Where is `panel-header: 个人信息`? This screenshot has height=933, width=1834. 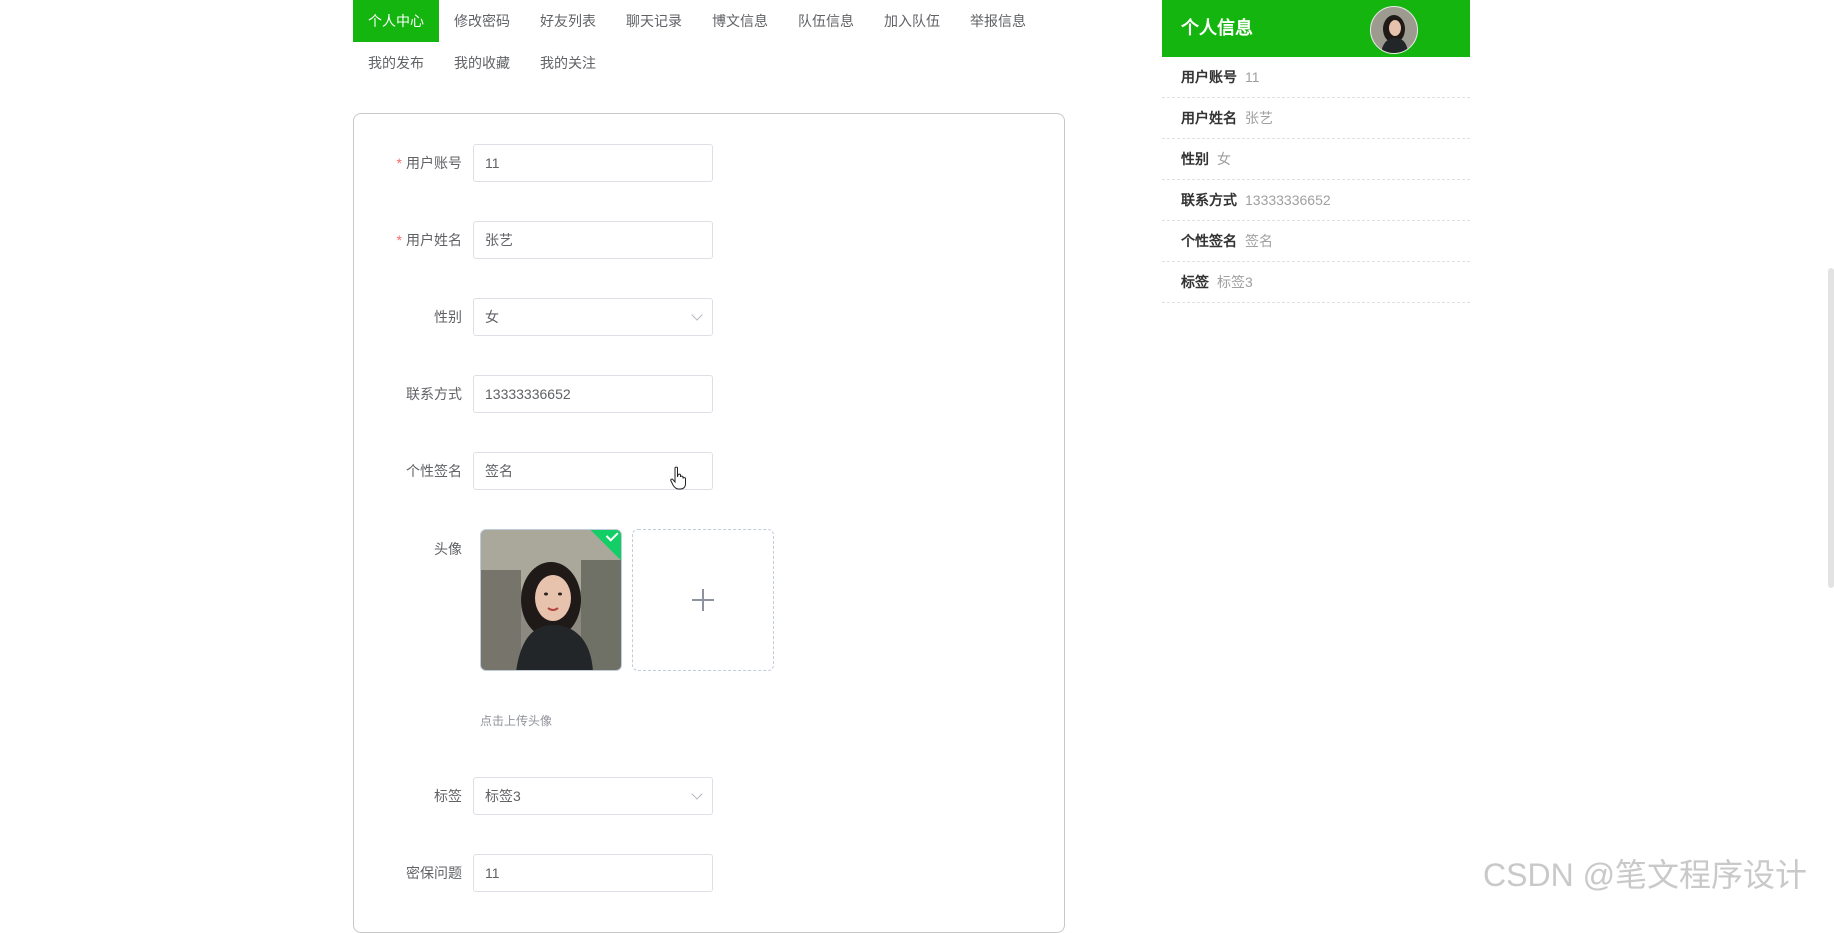
panel-header: 个人信息 is located at coordinates (1316, 28).